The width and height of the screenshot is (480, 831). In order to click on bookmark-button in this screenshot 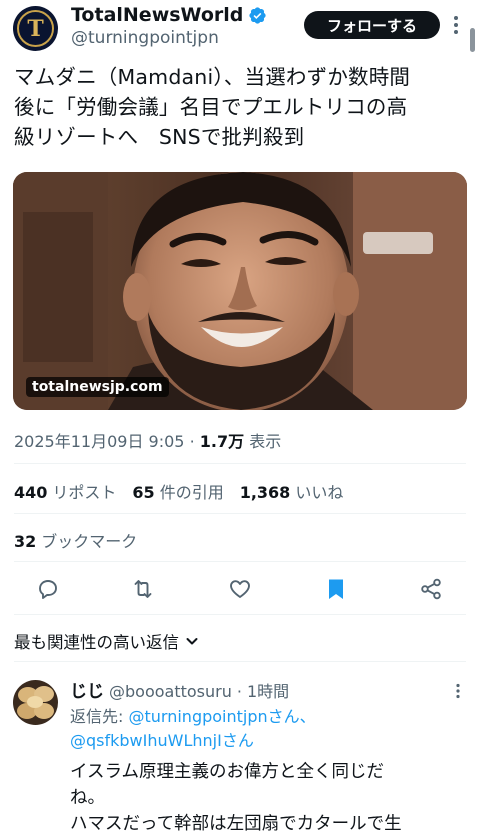, I will do `click(336, 589)`.